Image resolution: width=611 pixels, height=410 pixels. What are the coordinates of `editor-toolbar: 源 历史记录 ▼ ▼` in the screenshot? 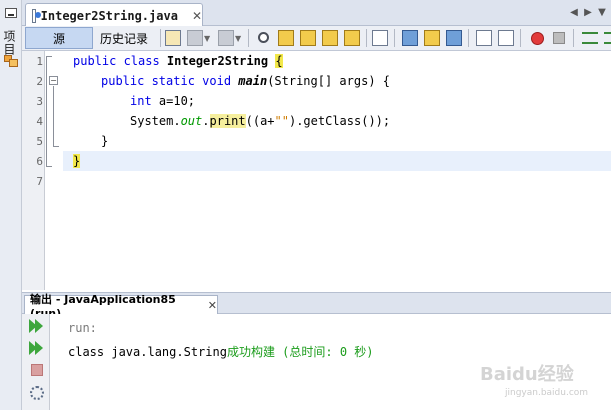 It's located at (316, 38).